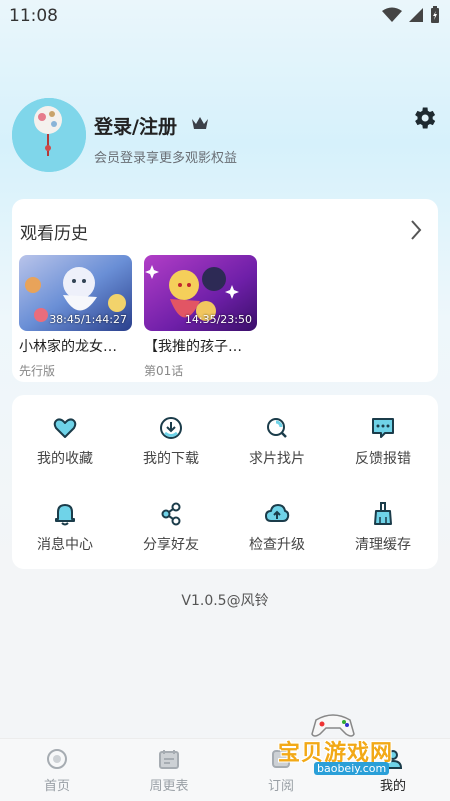 Image resolution: width=450 pixels, height=801 pixels. Describe the element at coordinates (169, 770) in the screenshot. I see `tab-weekly-schedule: 周更表` at that location.